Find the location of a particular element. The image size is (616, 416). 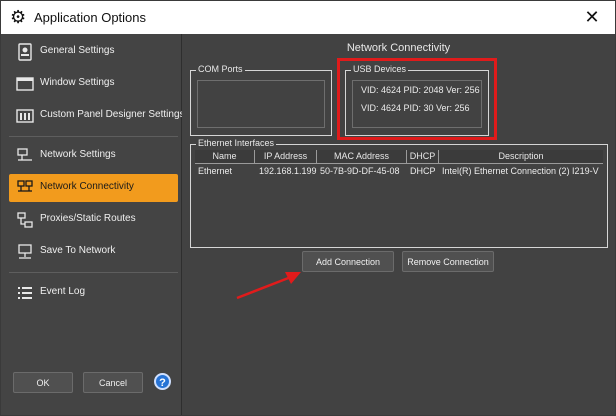

column-header-description: Description is located at coordinates (521, 156).